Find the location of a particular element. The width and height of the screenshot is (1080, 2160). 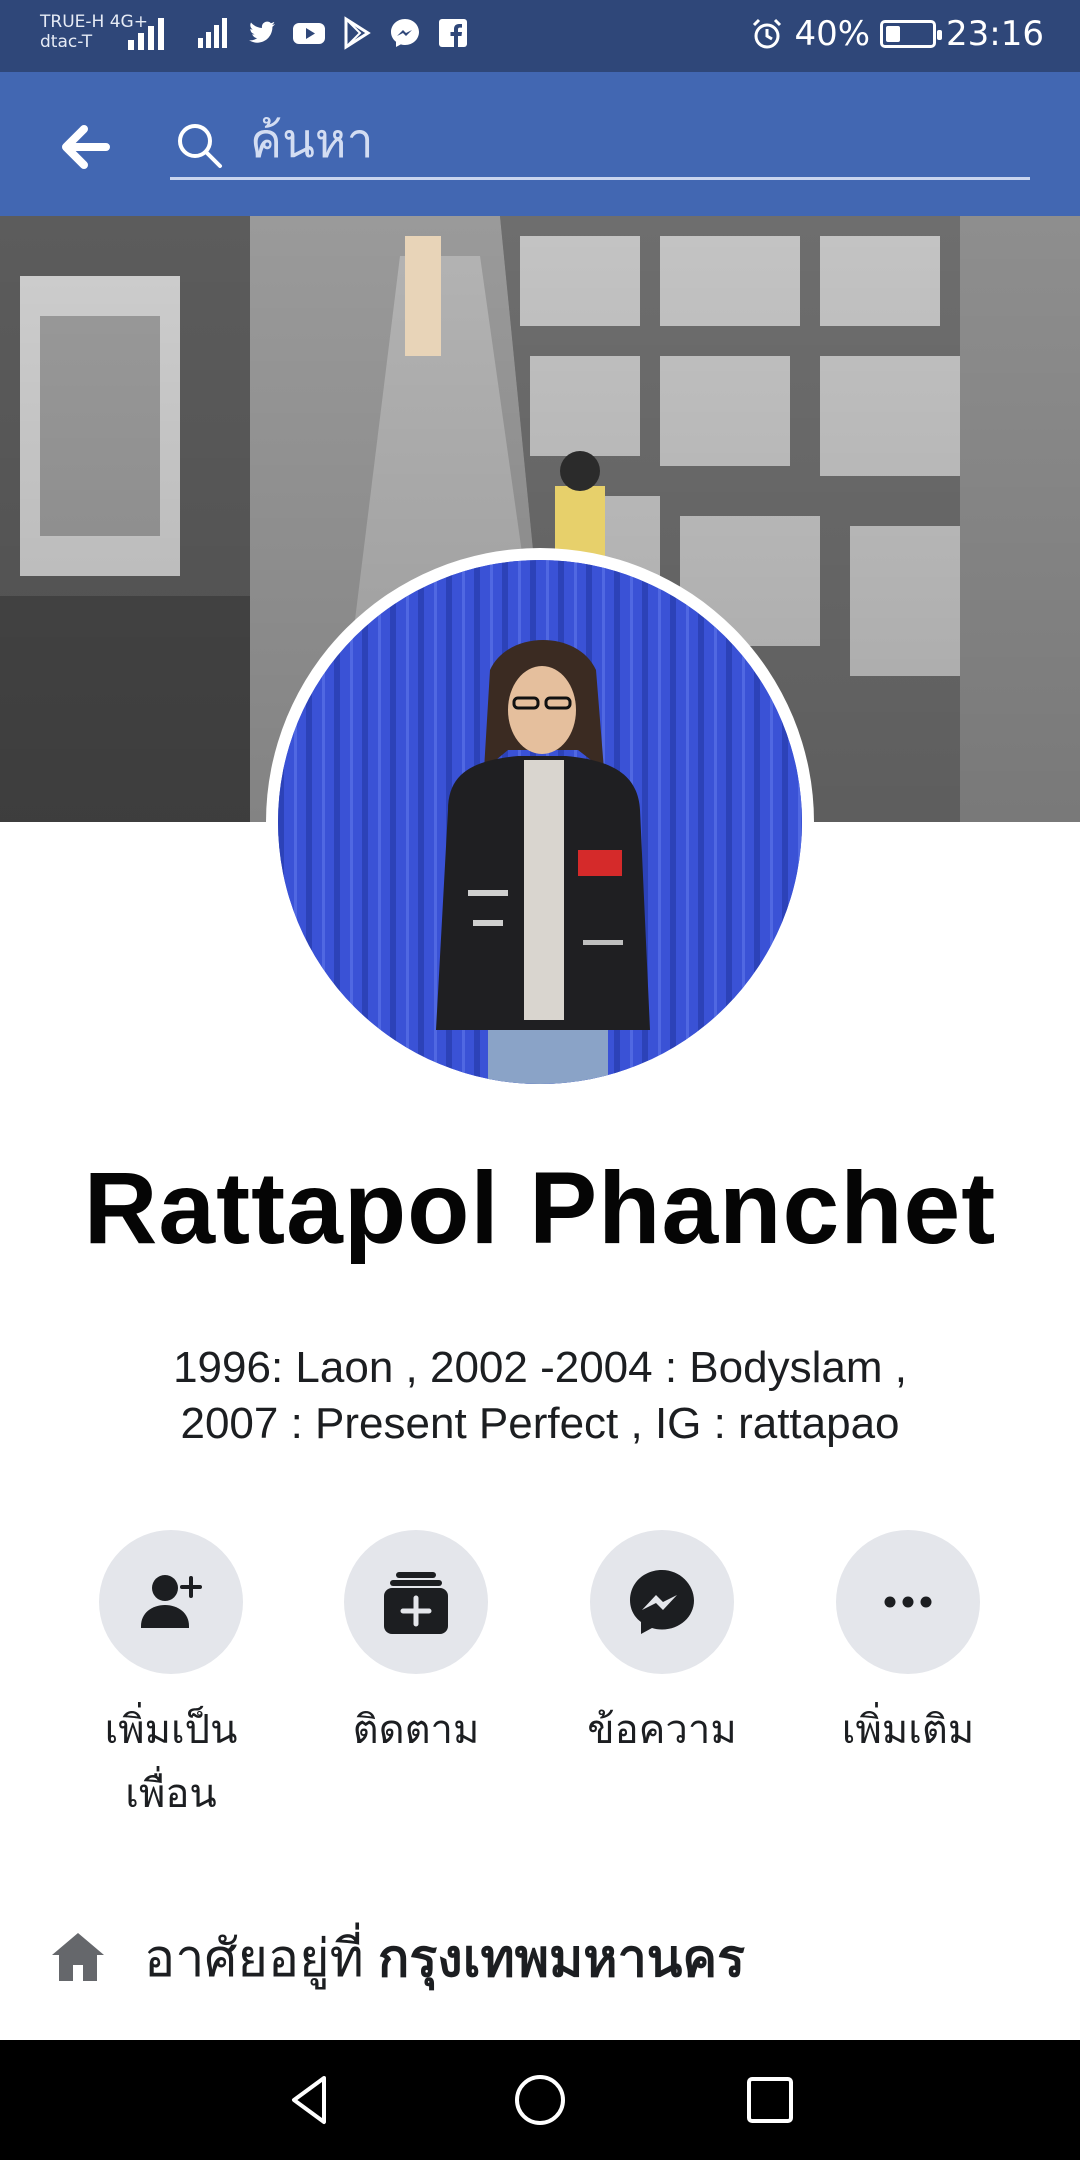

more-label: เพิ่มเติม is located at coordinates (908, 1730).